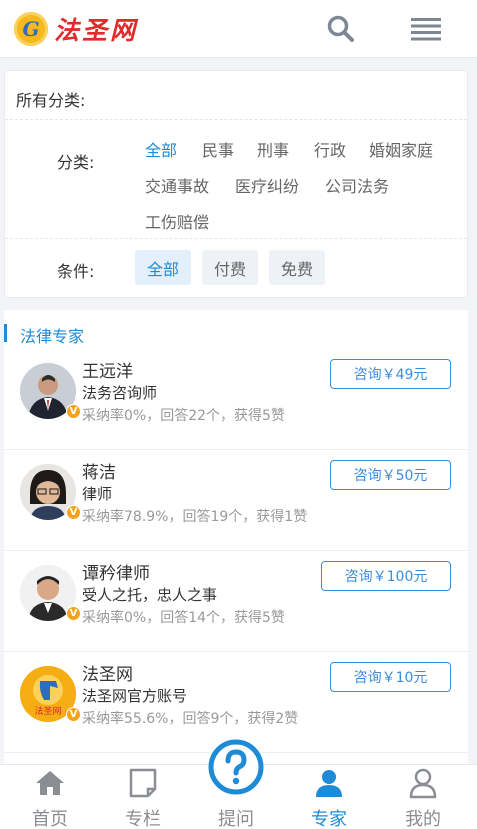 This screenshot has height=829, width=477. Describe the element at coordinates (135, 696) in the screenshot. I see `expert-title: 法圣网官方账号` at that location.